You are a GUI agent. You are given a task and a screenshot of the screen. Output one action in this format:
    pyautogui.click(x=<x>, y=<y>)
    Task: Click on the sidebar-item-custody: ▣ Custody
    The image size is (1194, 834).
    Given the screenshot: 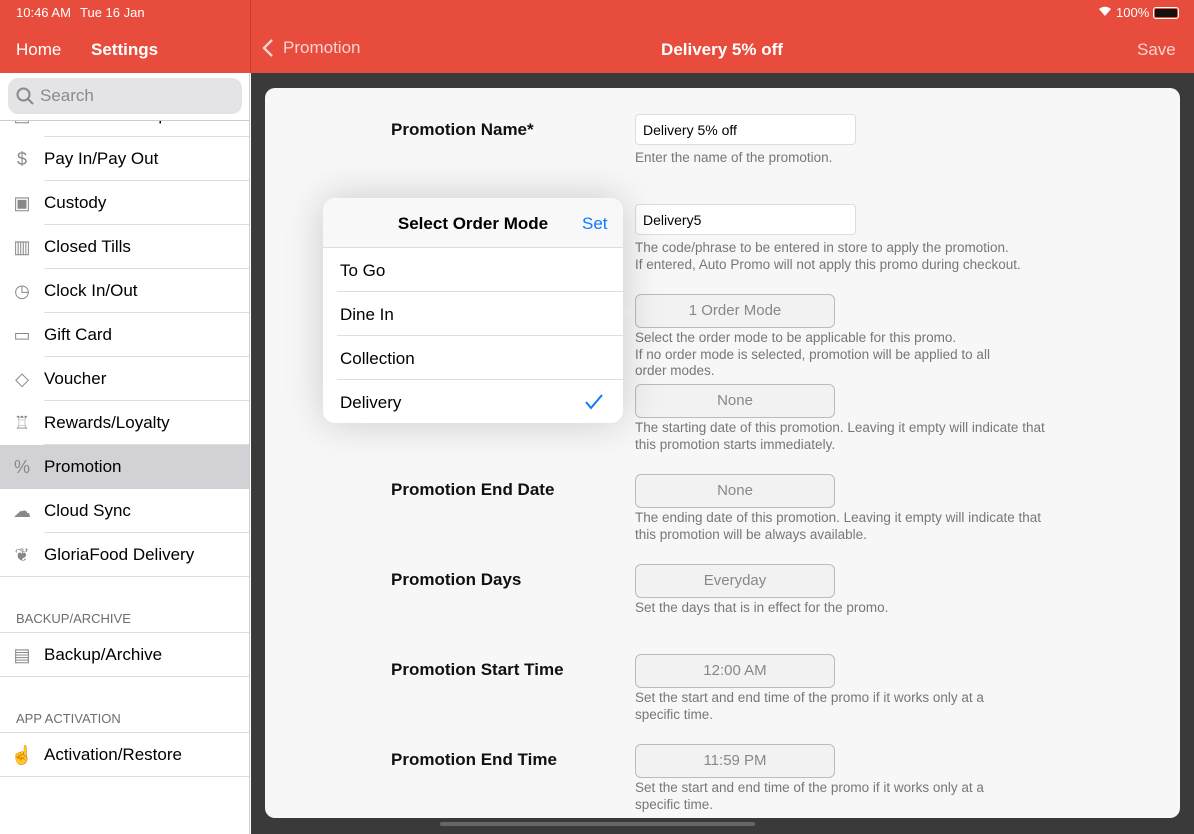 What is the action you would take?
    pyautogui.click(x=124, y=203)
    